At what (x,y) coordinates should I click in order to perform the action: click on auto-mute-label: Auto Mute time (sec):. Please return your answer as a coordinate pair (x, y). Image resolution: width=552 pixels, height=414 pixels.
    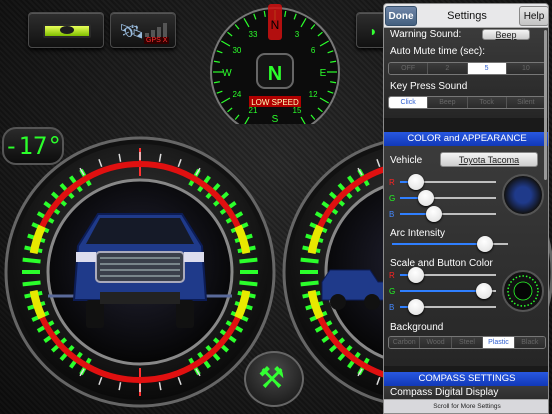
    Looking at the image, I should click on (438, 51).